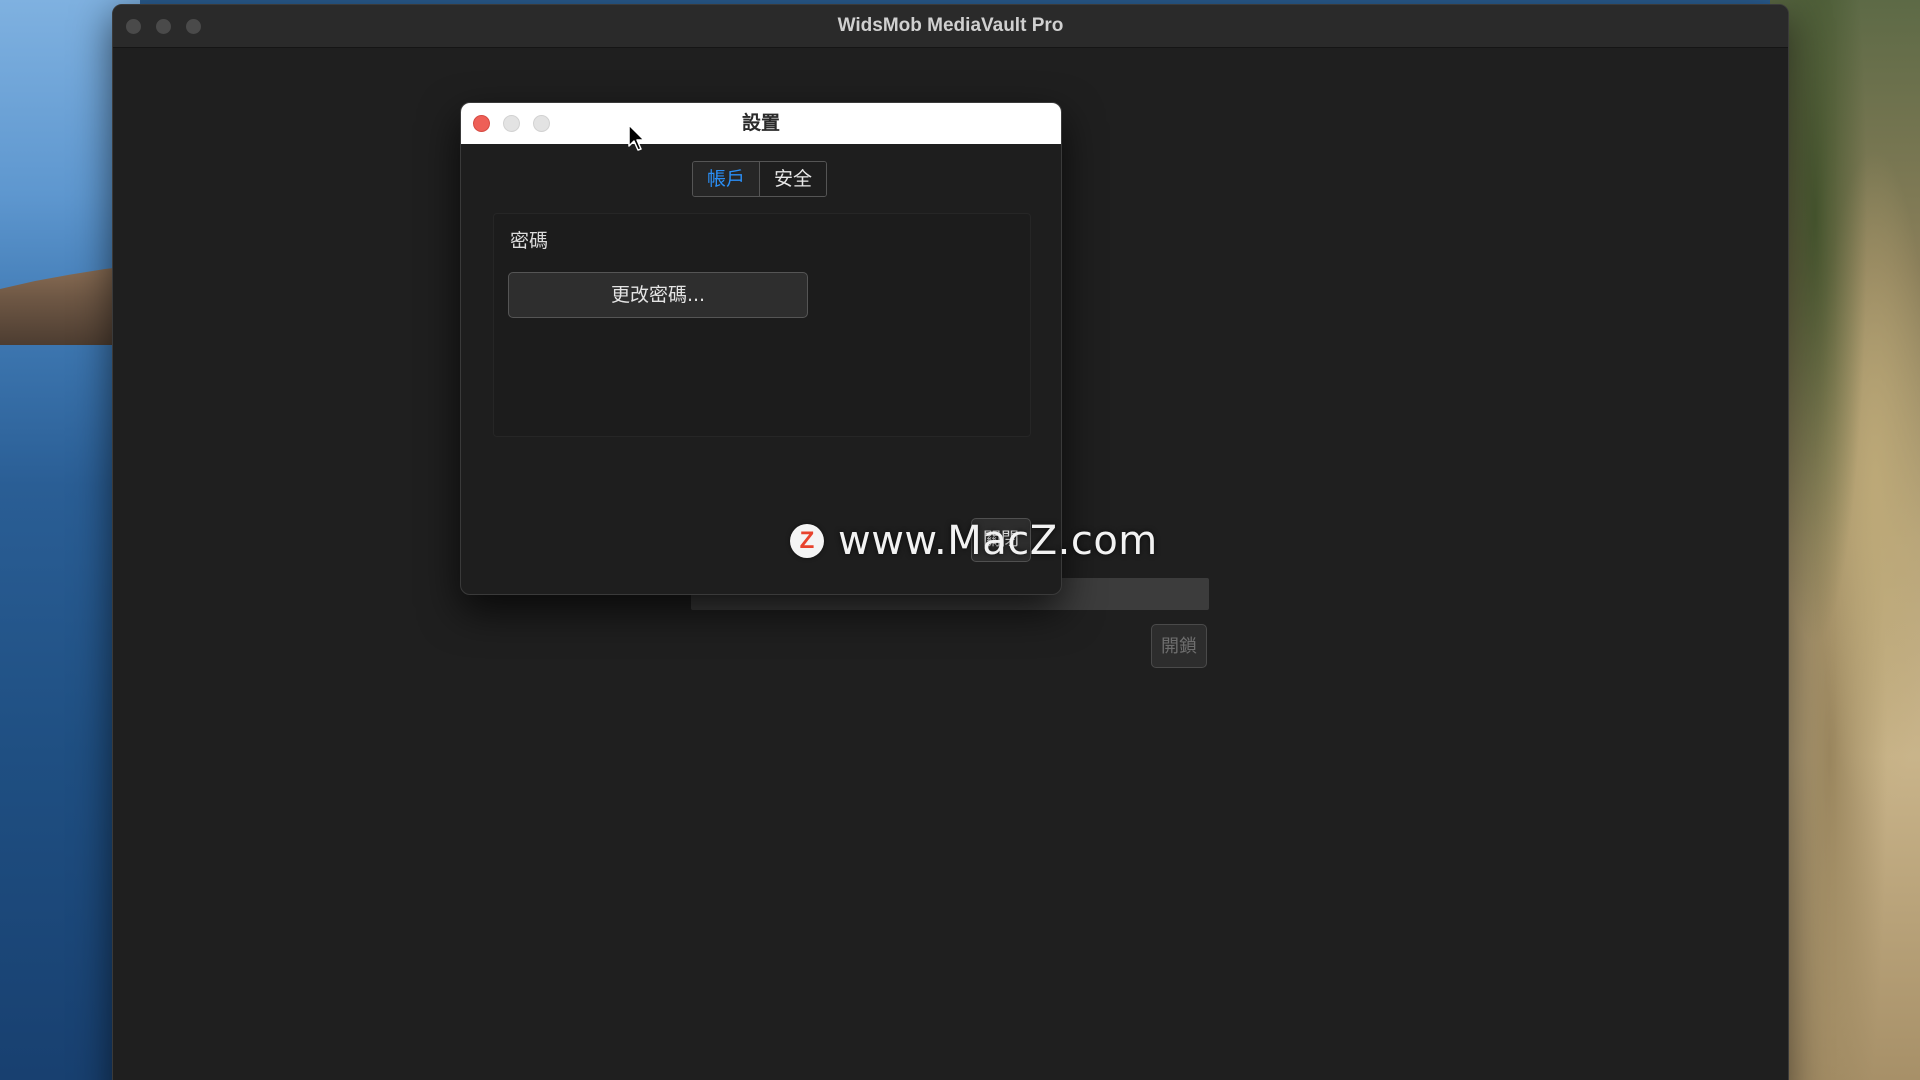 The width and height of the screenshot is (1920, 1080). What do you see at coordinates (1845, 540) in the screenshot?
I see `wallpaper-rocky-coast` at bounding box center [1845, 540].